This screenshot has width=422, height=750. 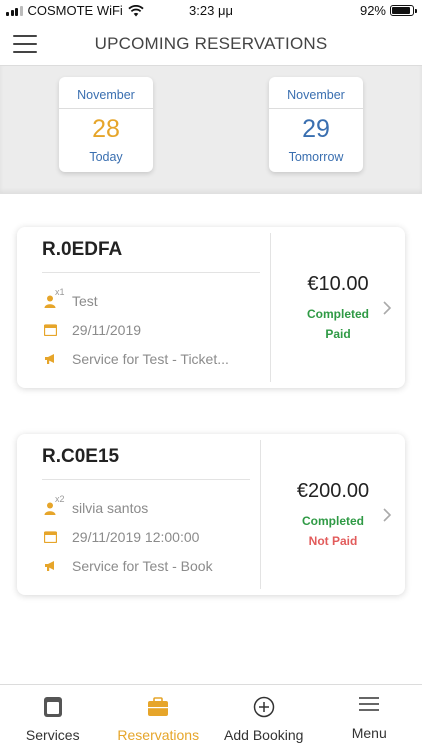 I want to click on date-day: 29, so click(x=316, y=129).